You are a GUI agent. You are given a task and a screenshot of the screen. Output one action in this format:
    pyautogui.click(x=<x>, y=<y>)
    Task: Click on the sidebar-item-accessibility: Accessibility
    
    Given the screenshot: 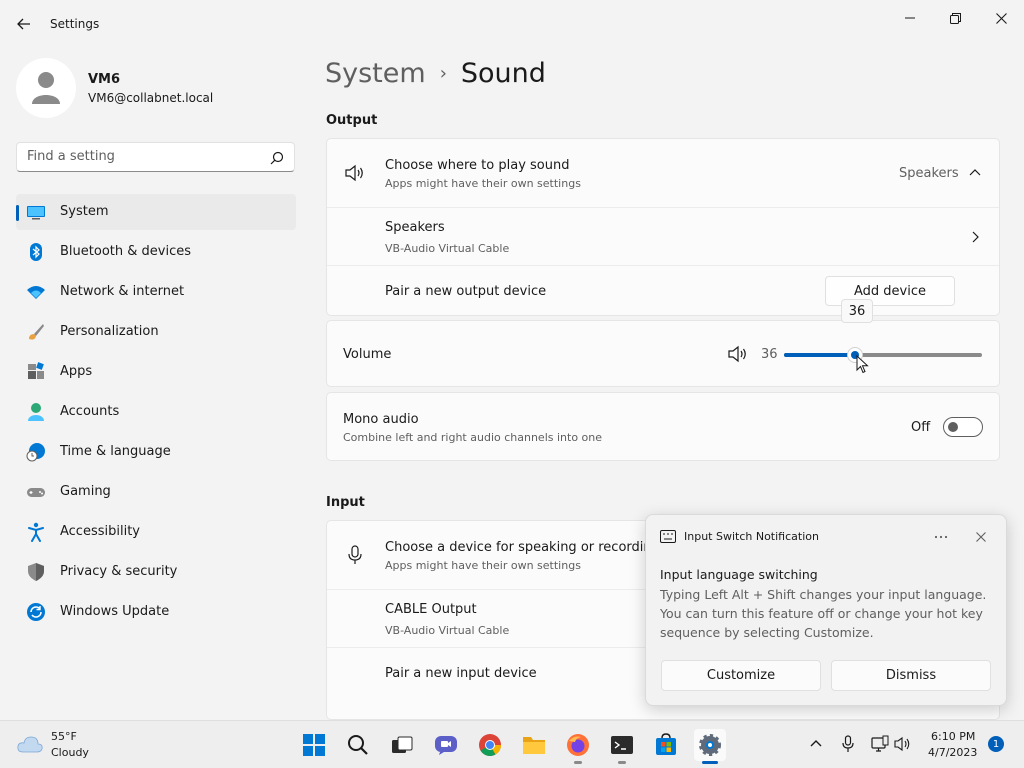 What is the action you would take?
    pyautogui.click(x=156, y=532)
    